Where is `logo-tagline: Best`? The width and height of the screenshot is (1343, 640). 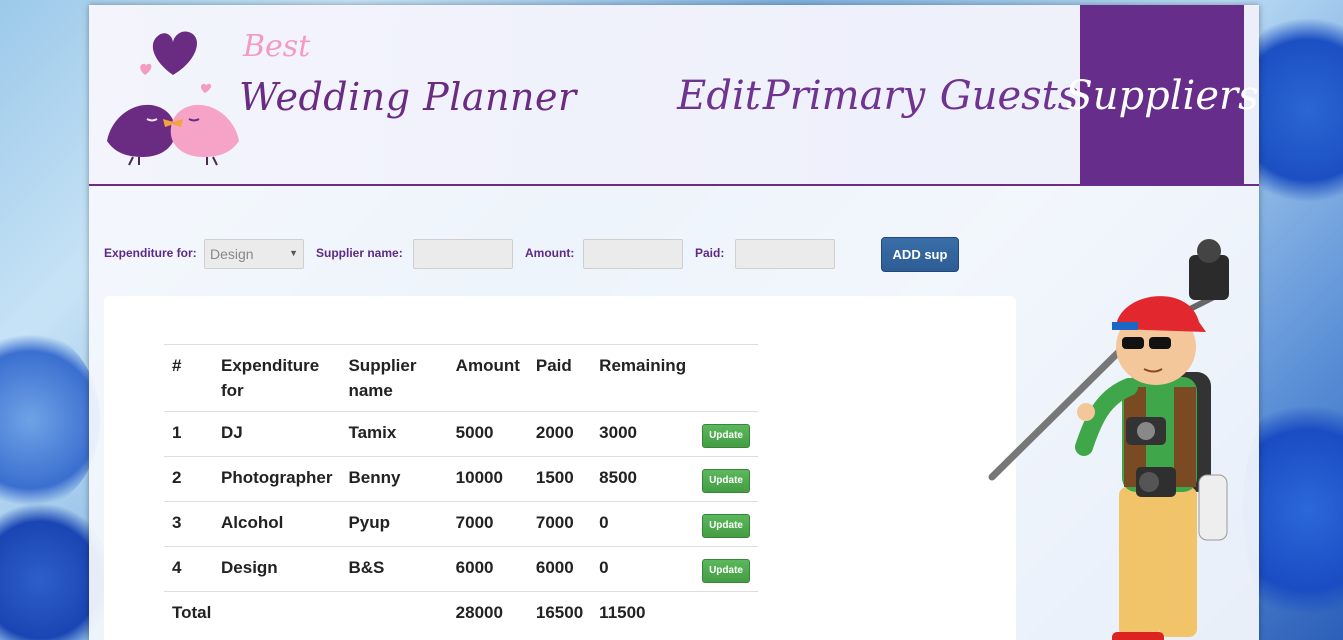 logo-tagline: Best is located at coordinates (277, 46).